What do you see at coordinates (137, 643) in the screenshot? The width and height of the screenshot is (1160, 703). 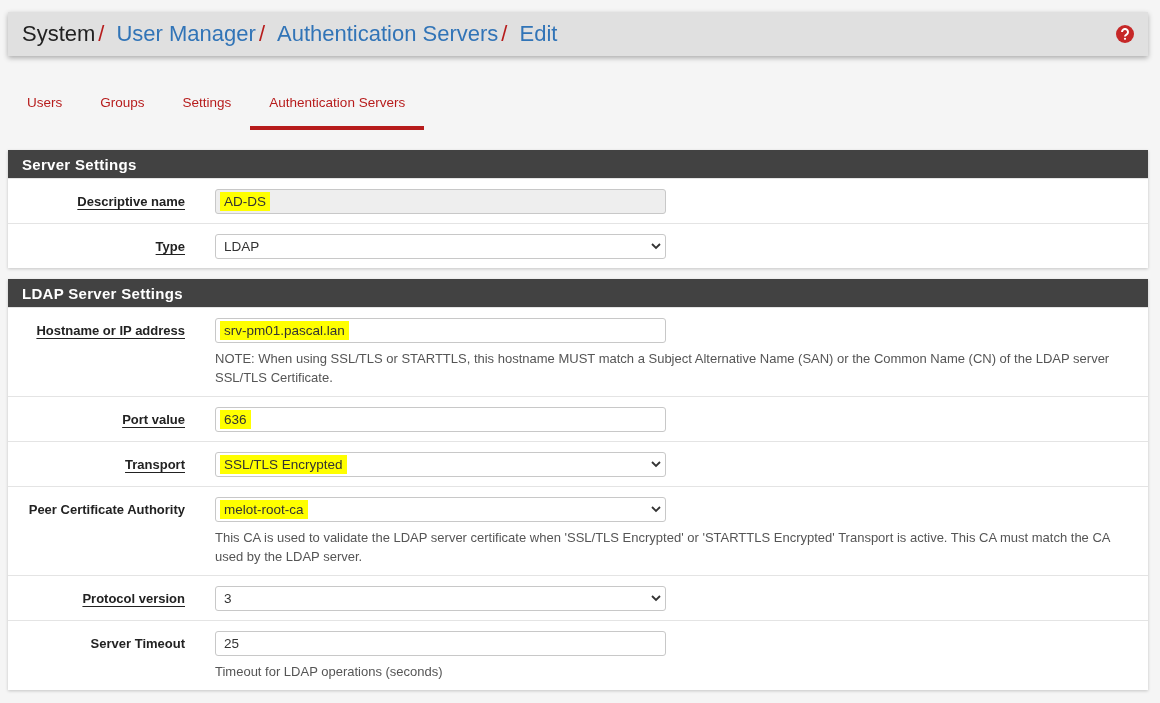 I see `field-label: Server Timeout` at bounding box center [137, 643].